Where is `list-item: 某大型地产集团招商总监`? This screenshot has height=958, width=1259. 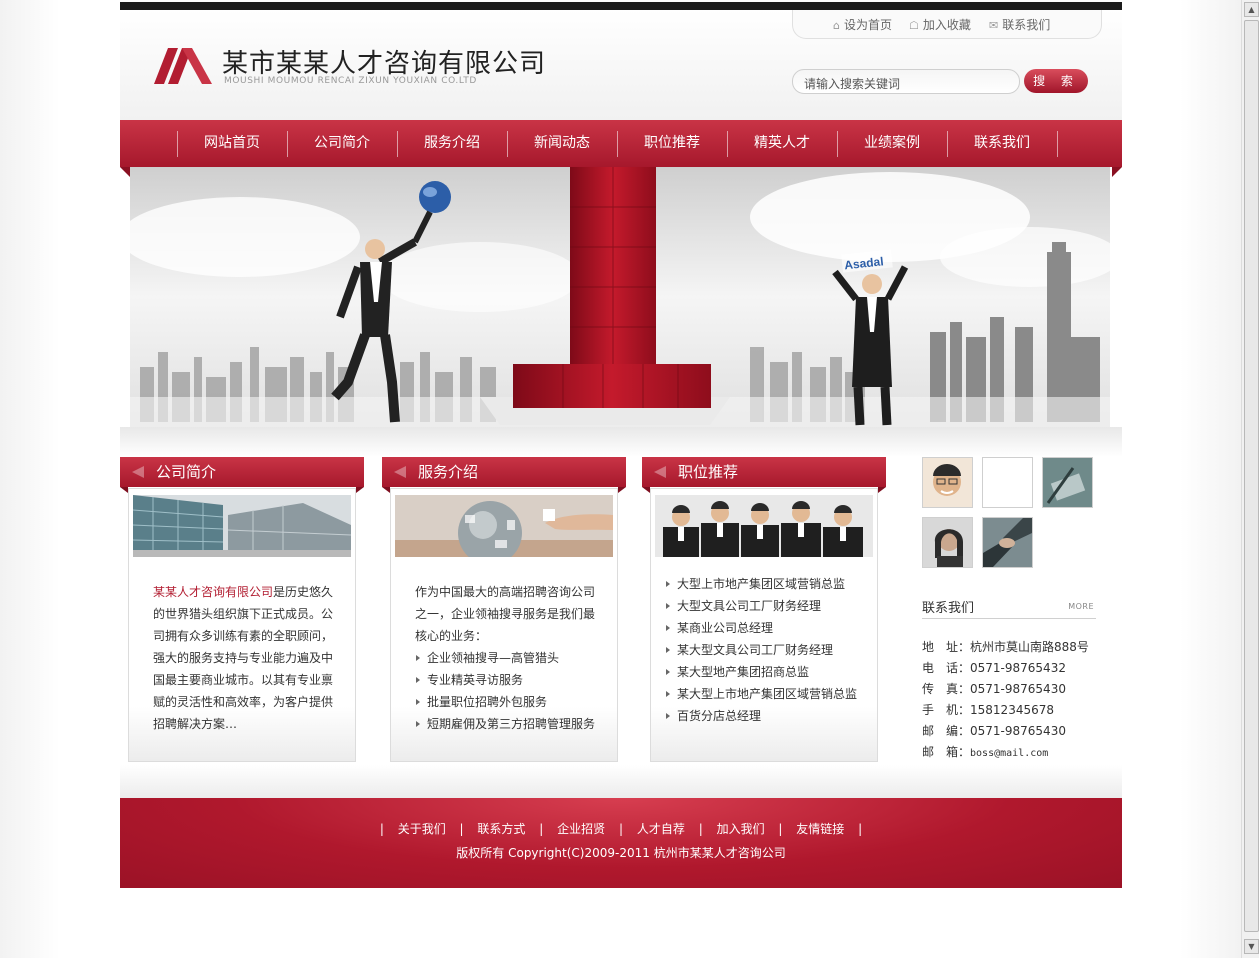 list-item: 某大型地产集团招商总监 is located at coordinates (756, 672).